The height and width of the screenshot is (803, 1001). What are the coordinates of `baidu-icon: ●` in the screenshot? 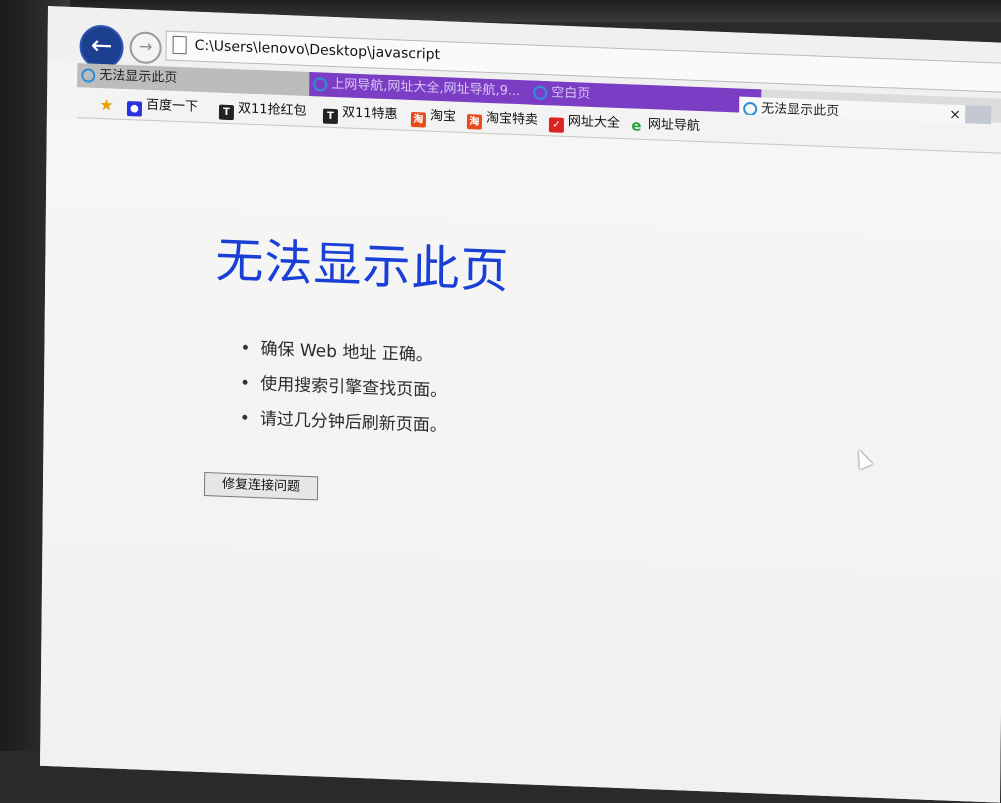 It's located at (134, 109).